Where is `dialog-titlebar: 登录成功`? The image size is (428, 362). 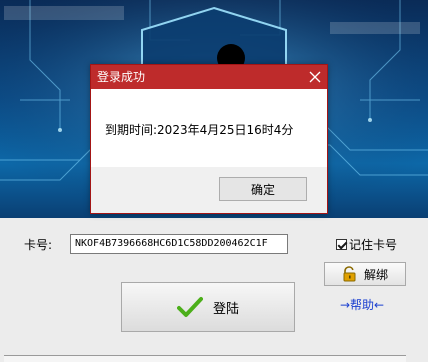 dialog-titlebar: 登录成功 is located at coordinates (209, 77).